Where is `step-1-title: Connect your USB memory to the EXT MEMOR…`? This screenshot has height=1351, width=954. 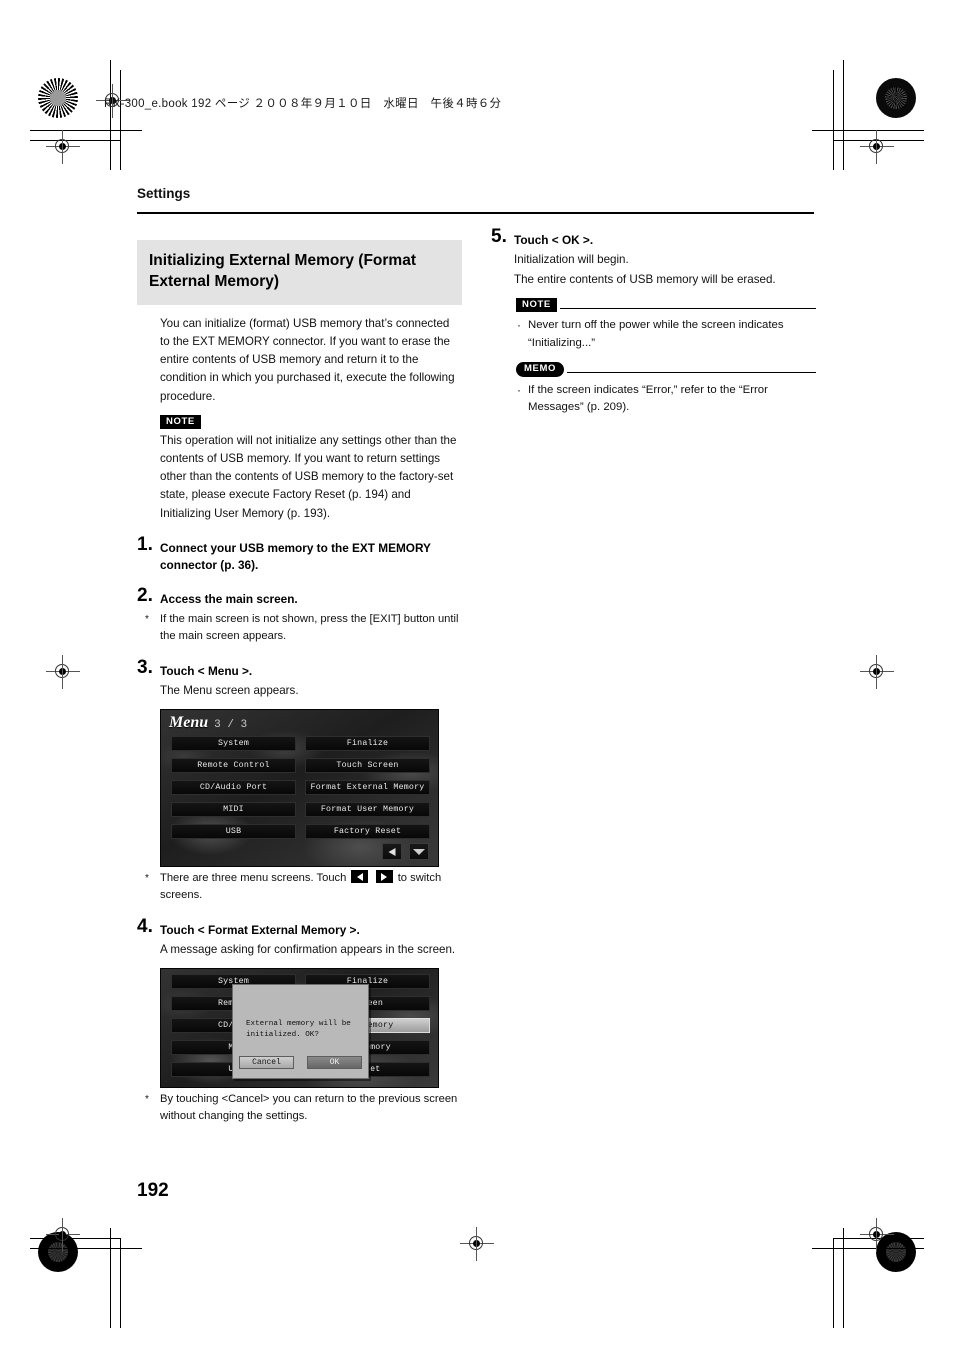 step-1-title: Connect your USB memory to the EXT MEMOR… is located at coordinates (295, 556).